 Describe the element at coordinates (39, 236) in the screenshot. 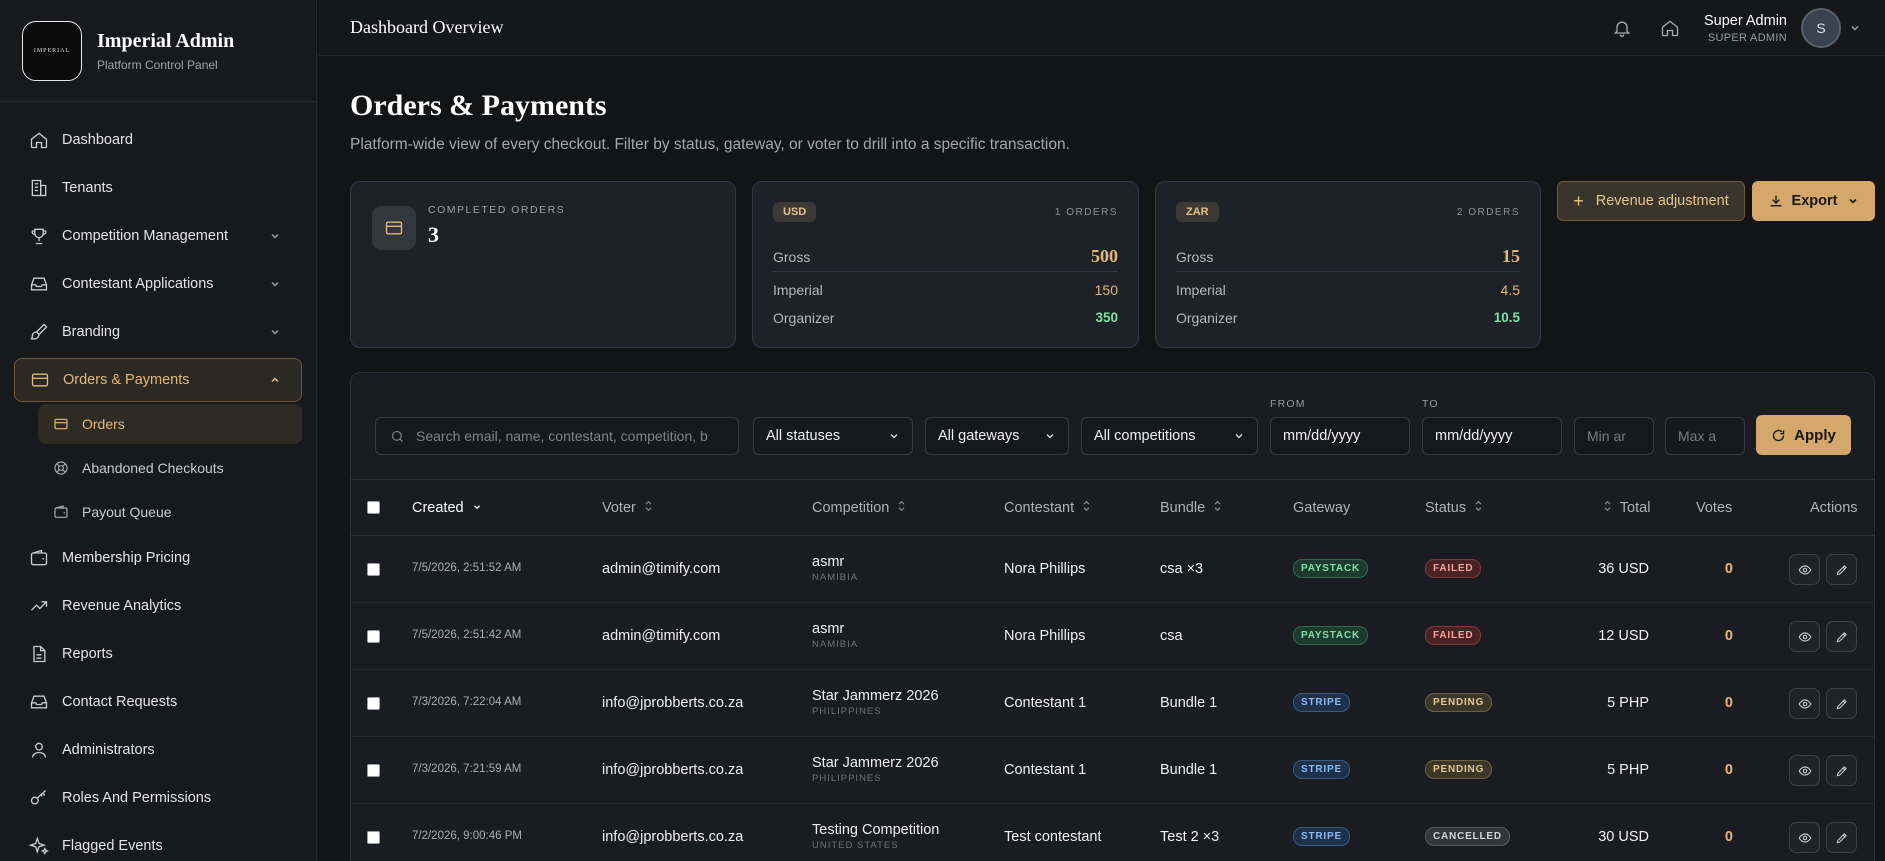

I see `trophy-icon` at that location.